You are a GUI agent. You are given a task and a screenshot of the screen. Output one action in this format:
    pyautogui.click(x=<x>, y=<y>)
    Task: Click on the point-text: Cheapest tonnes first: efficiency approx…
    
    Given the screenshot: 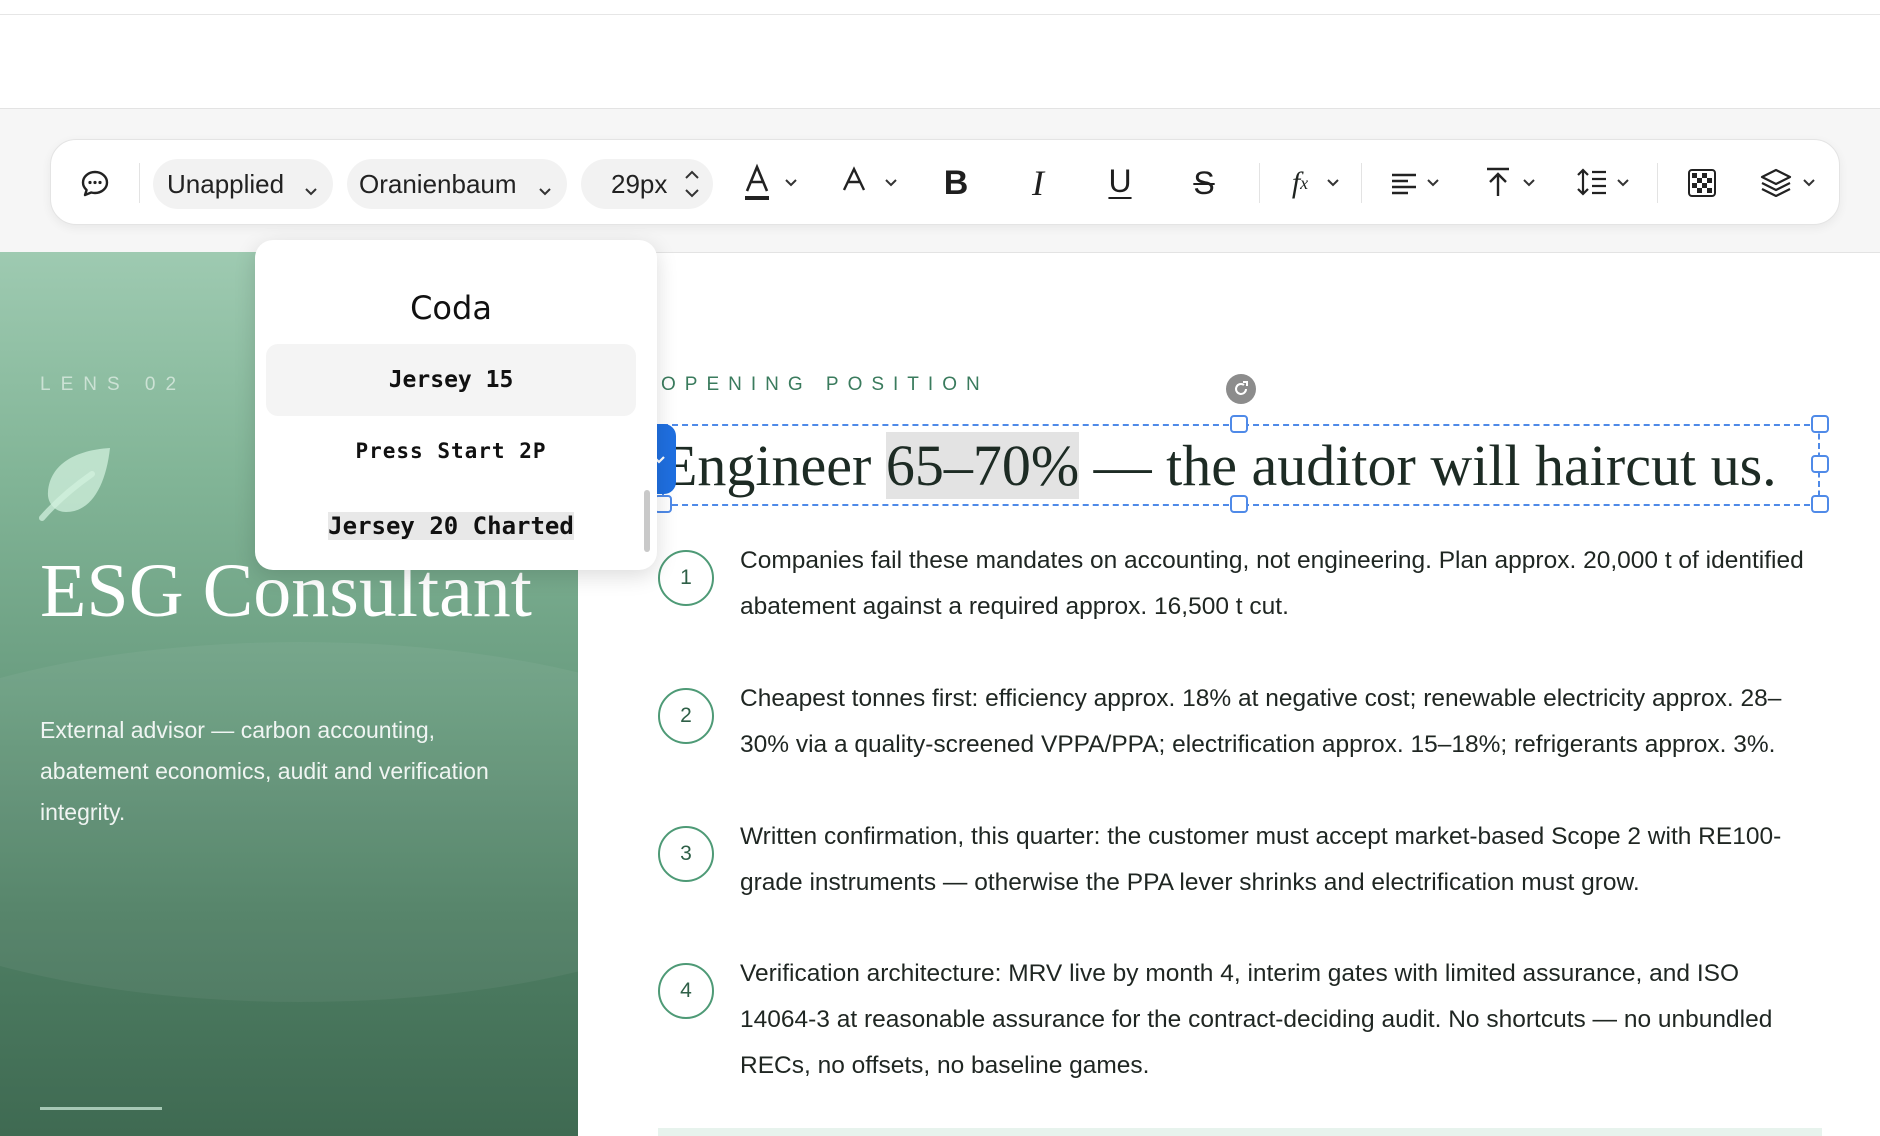 What is the action you would take?
    pyautogui.click(x=1280, y=722)
    